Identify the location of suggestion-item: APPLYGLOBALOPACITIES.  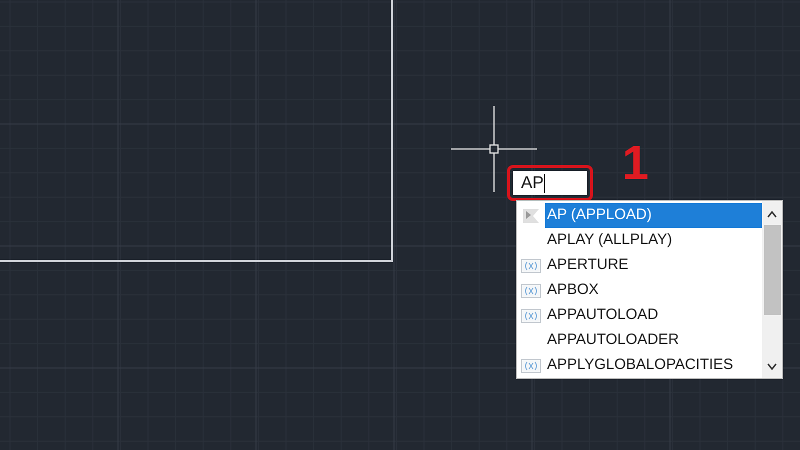
(653, 365).